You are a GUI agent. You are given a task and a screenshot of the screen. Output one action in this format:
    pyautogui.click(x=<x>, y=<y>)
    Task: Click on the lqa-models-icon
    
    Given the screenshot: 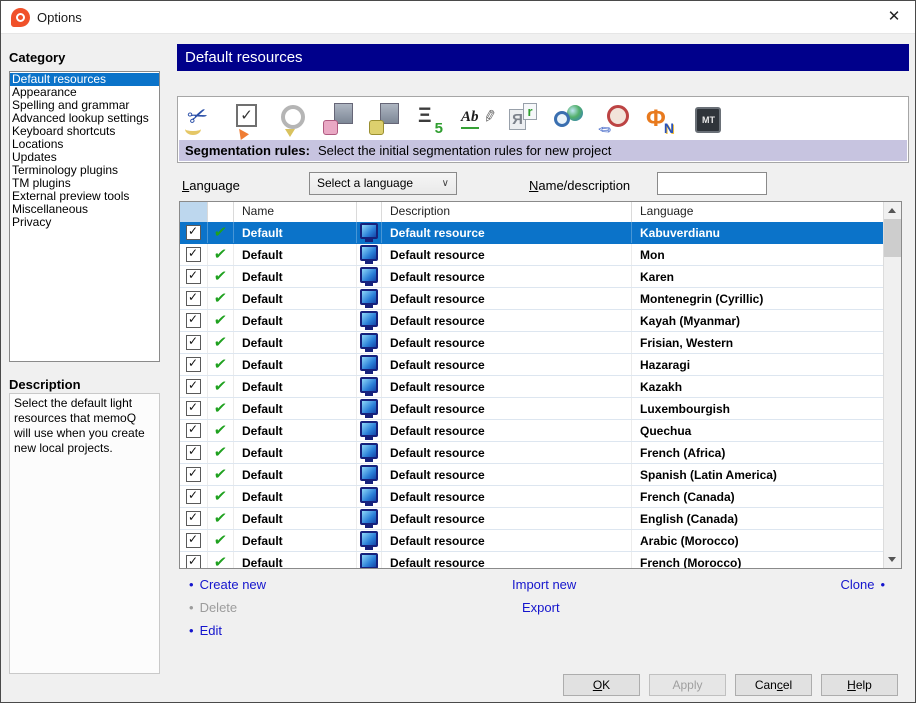 What is the action you would take?
    pyautogui.click(x=615, y=120)
    